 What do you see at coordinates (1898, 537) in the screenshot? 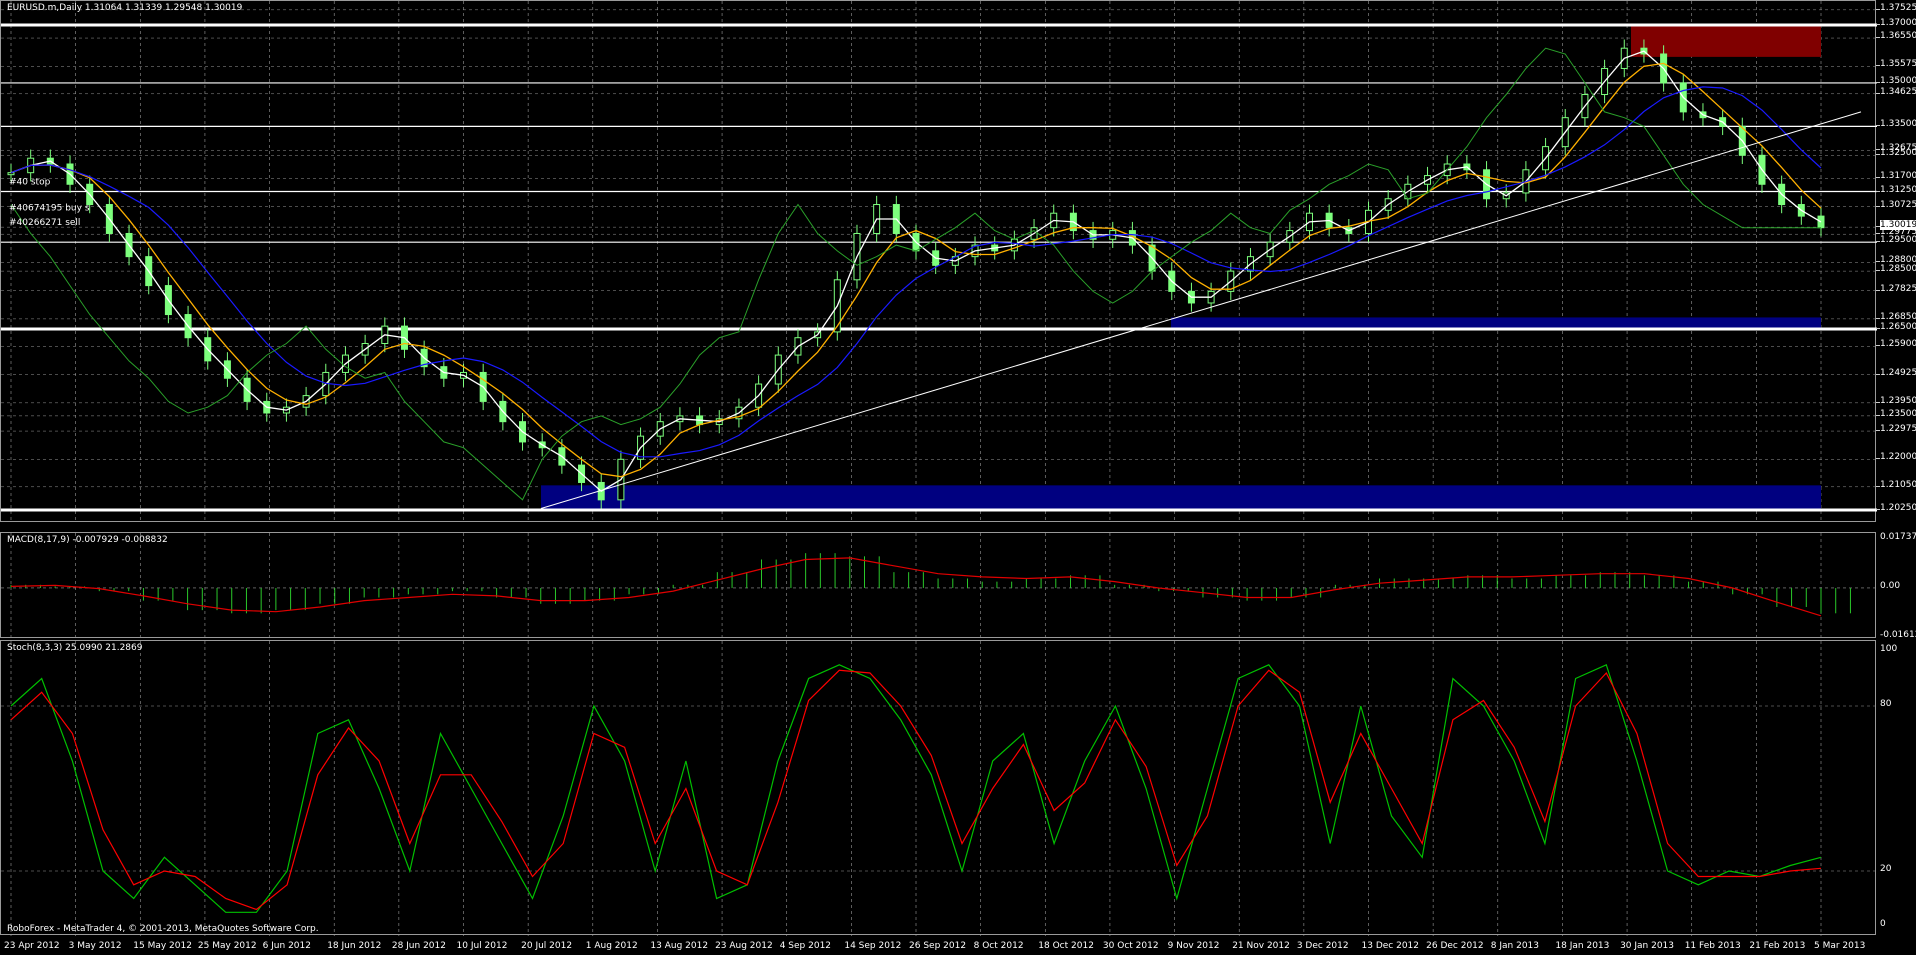
I see `macd-tick-label: 0.017372` at bounding box center [1898, 537].